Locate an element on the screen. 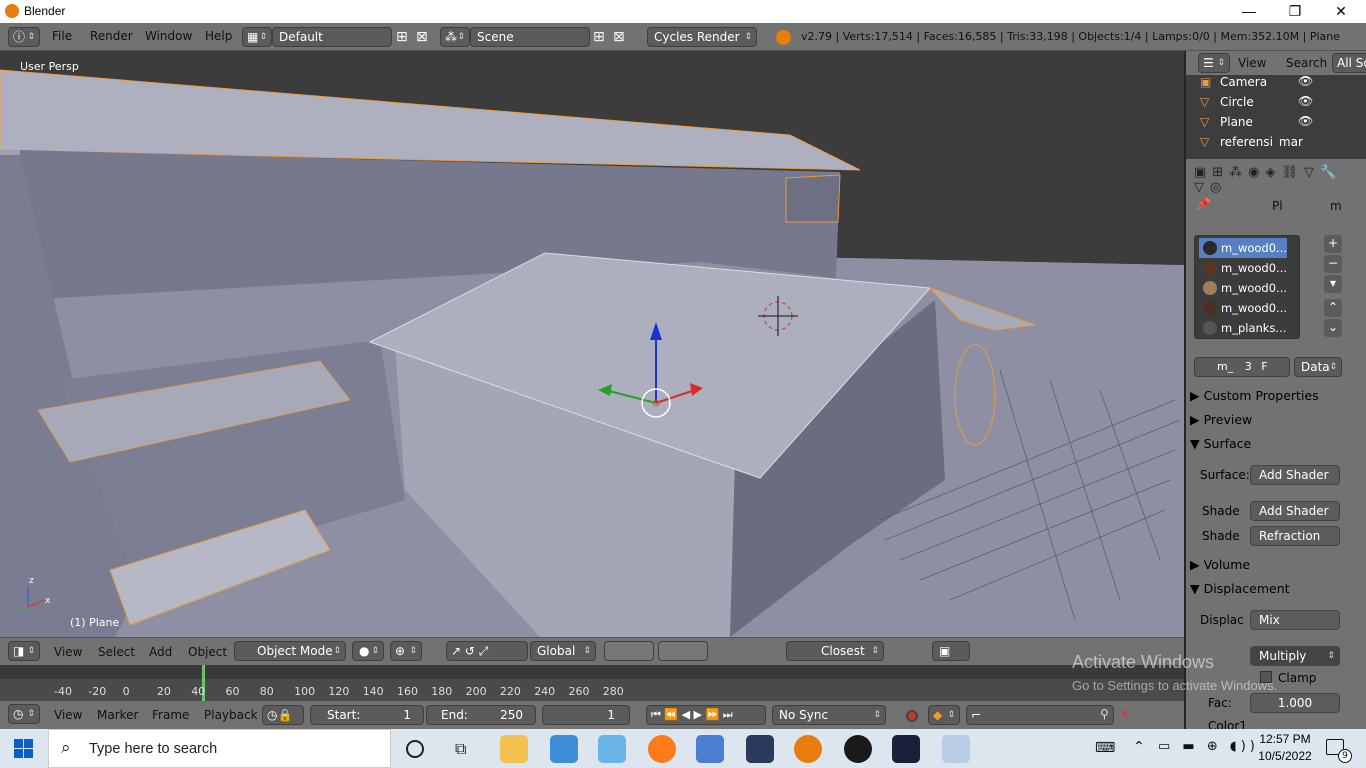  timeline-menu-marker: Marker is located at coordinates (117, 715).